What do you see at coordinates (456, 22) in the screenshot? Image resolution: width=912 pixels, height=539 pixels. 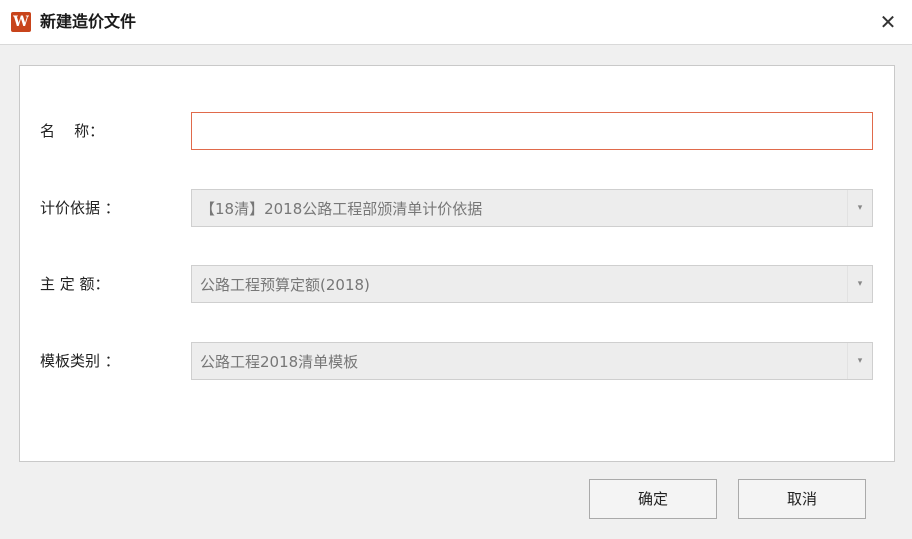 I see `dialog-titlebar: W 新建造价文件 ✕` at bounding box center [456, 22].